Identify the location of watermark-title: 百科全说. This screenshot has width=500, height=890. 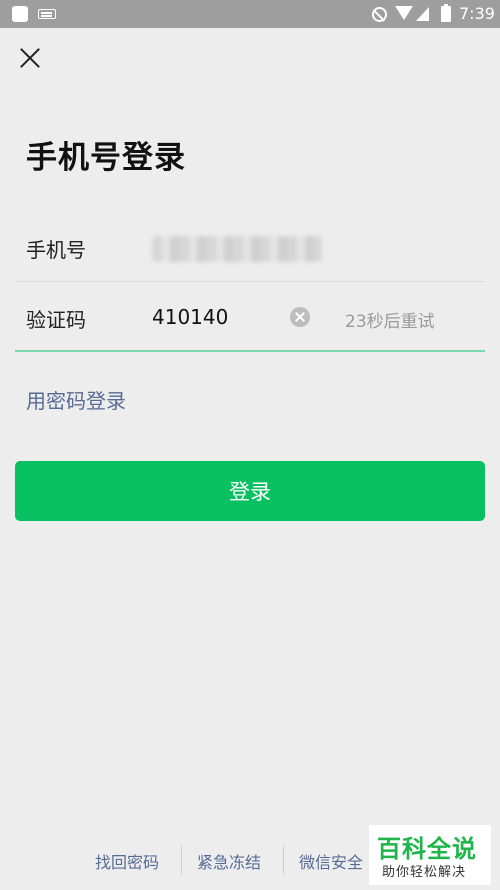
(427, 849).